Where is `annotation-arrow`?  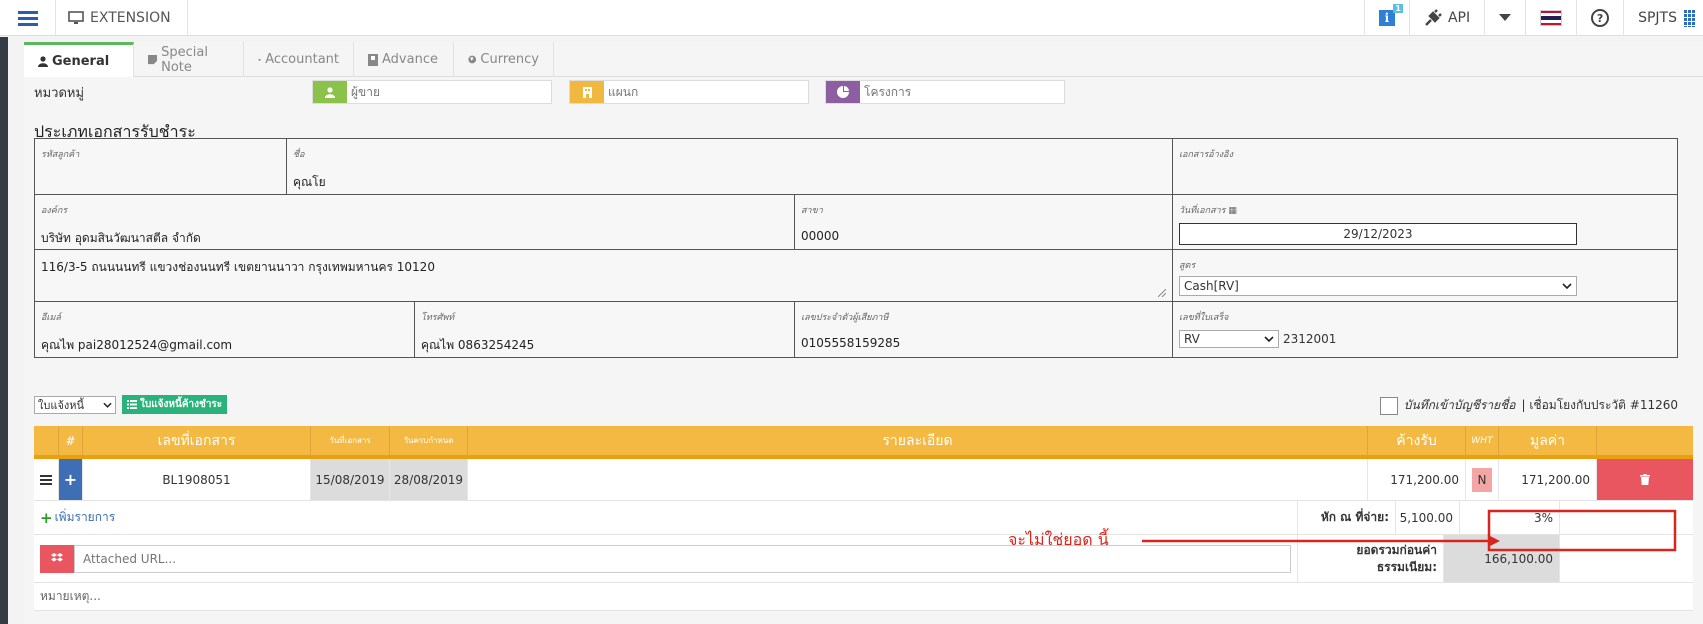
annotation-arrow is located at coordinates (1409, 530).